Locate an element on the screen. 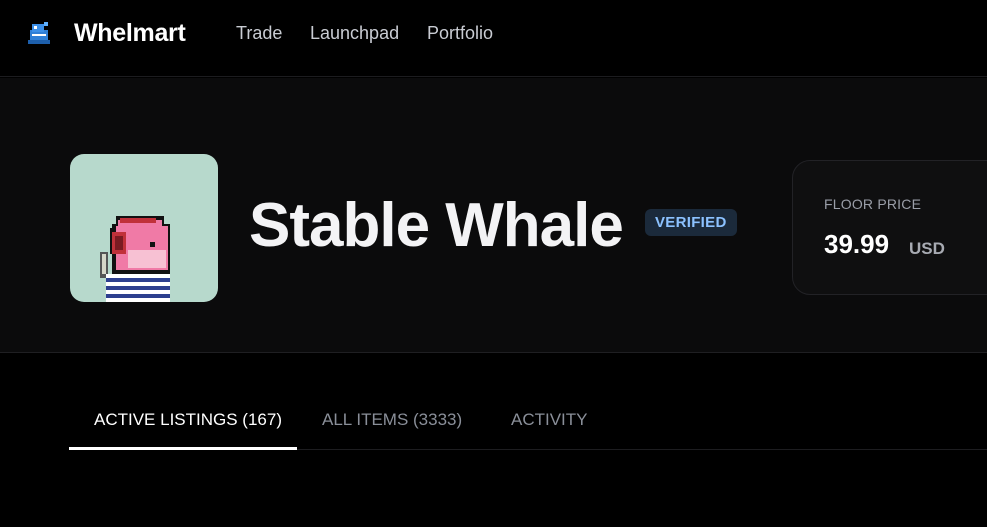 This screenshot has height=527, width=987. floor-price-unit: USD is located at coordinates (927, 248).